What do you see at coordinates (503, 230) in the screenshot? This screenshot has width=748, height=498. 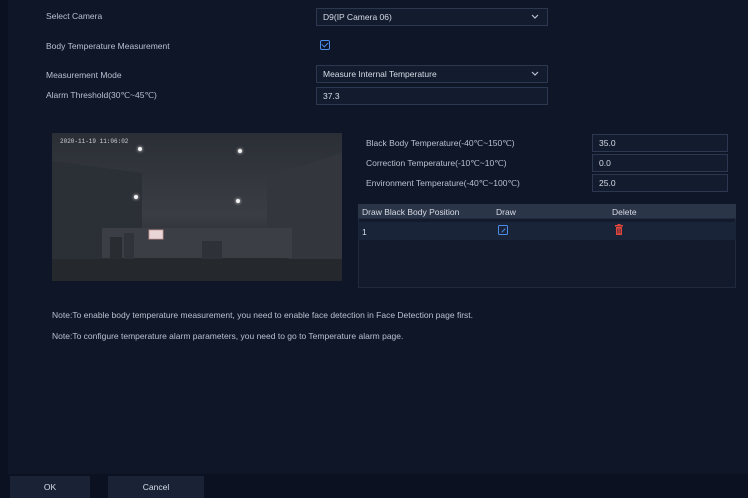 I see `edit-icon` at bounding box center [503, 230].